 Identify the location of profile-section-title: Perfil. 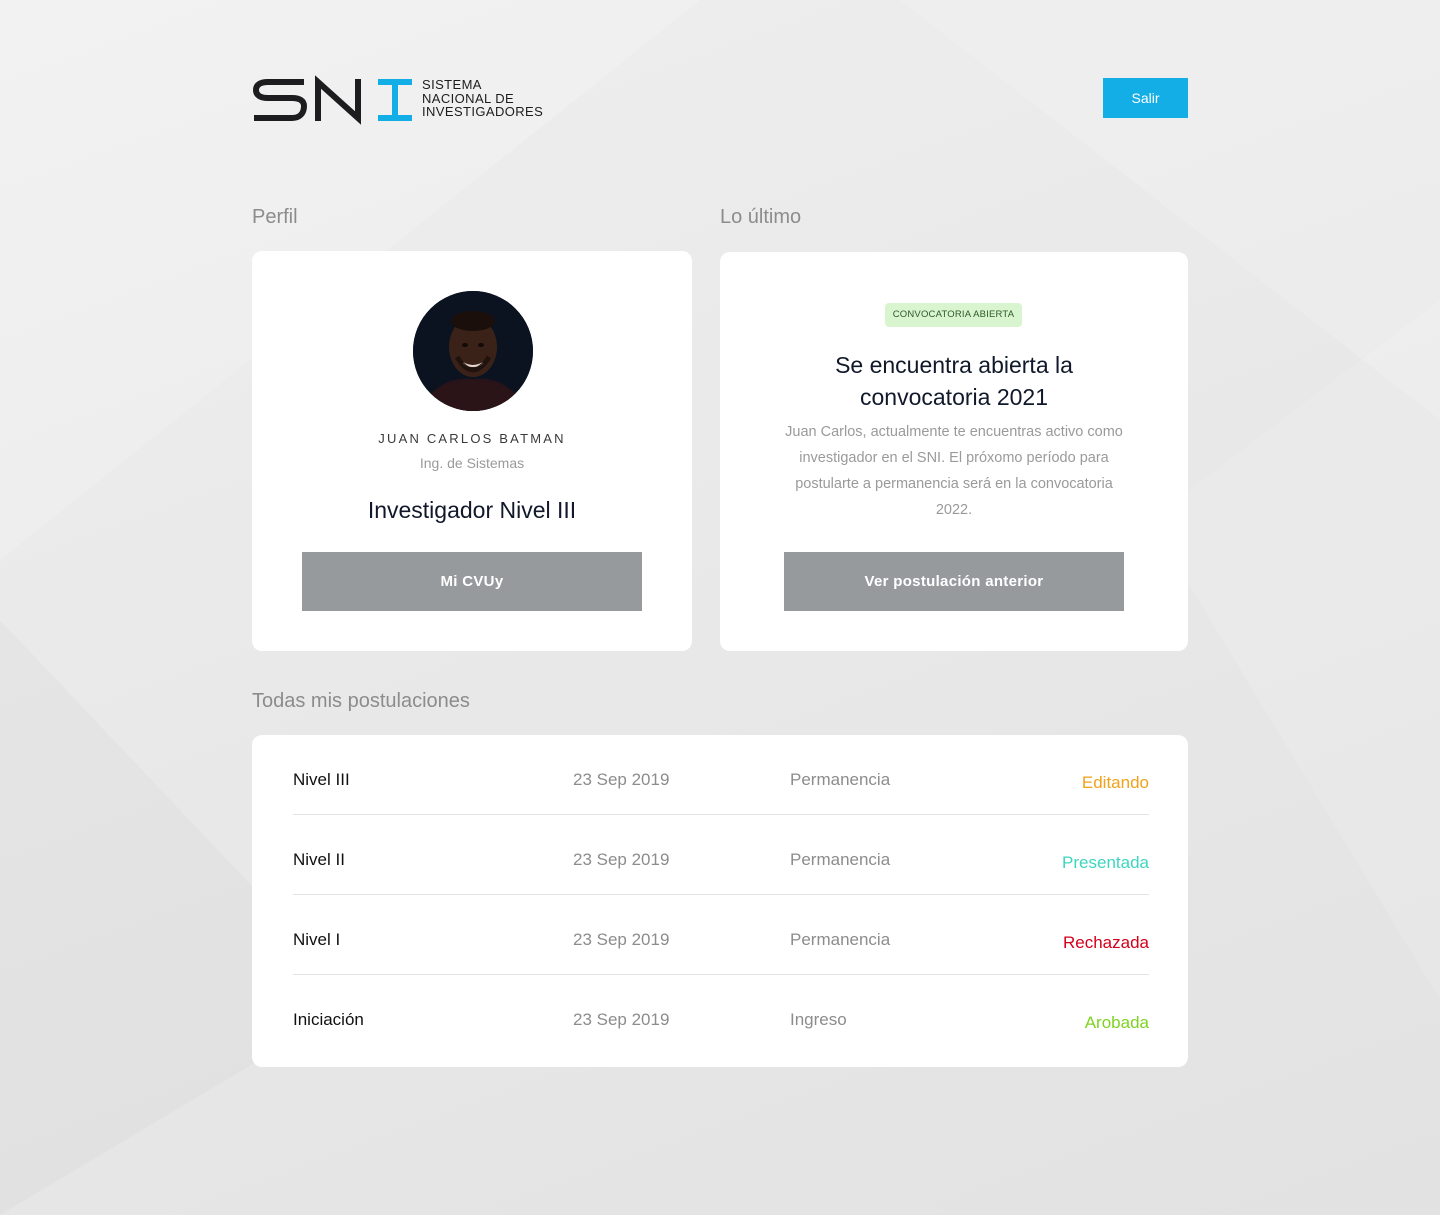
(275, 217).